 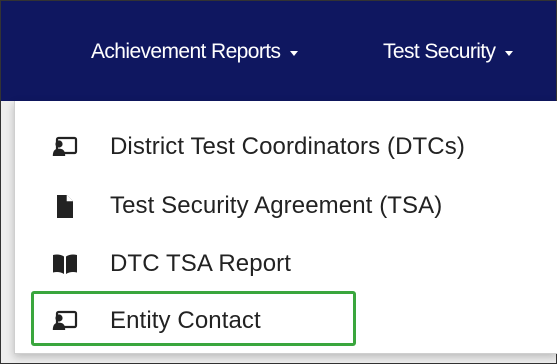 I want to click on menu-item-district-test-coordinators: District Test Coordinators (DTCs), so click(x=286, y=147).